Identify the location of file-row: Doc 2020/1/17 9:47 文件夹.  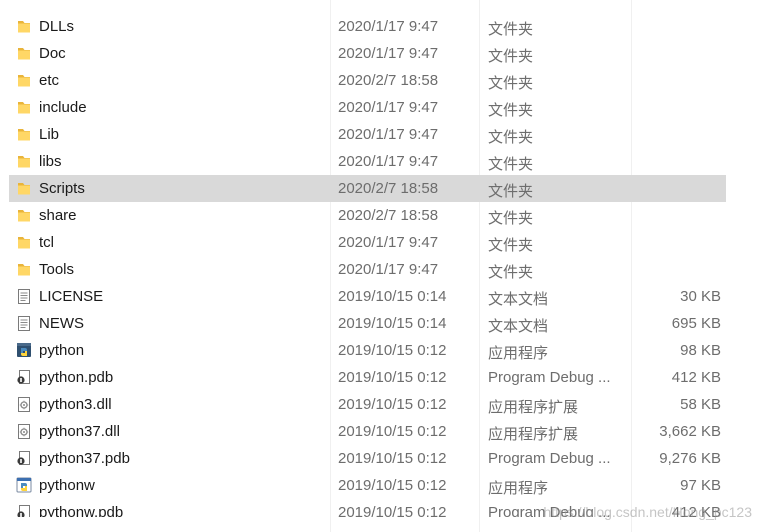
(367, 53).